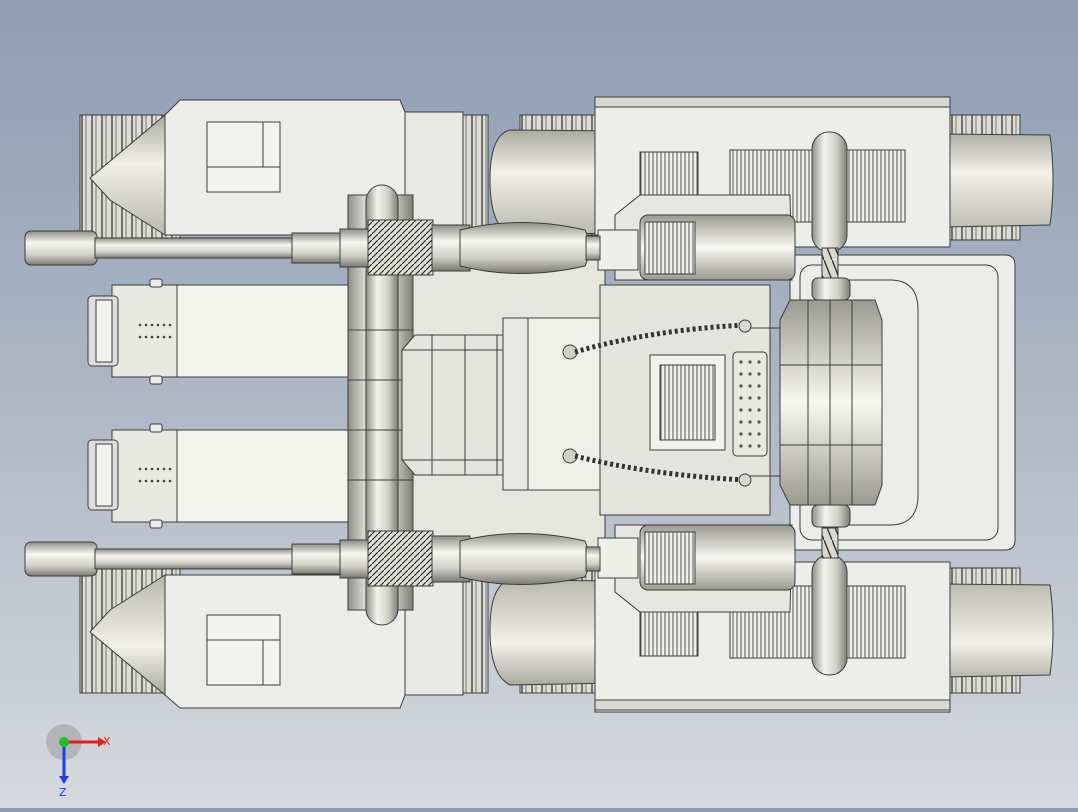  What do you see at coordinates (696, 237) in the screenshot?
I see `turret-housing-upper` at bounding box center [696, 237].